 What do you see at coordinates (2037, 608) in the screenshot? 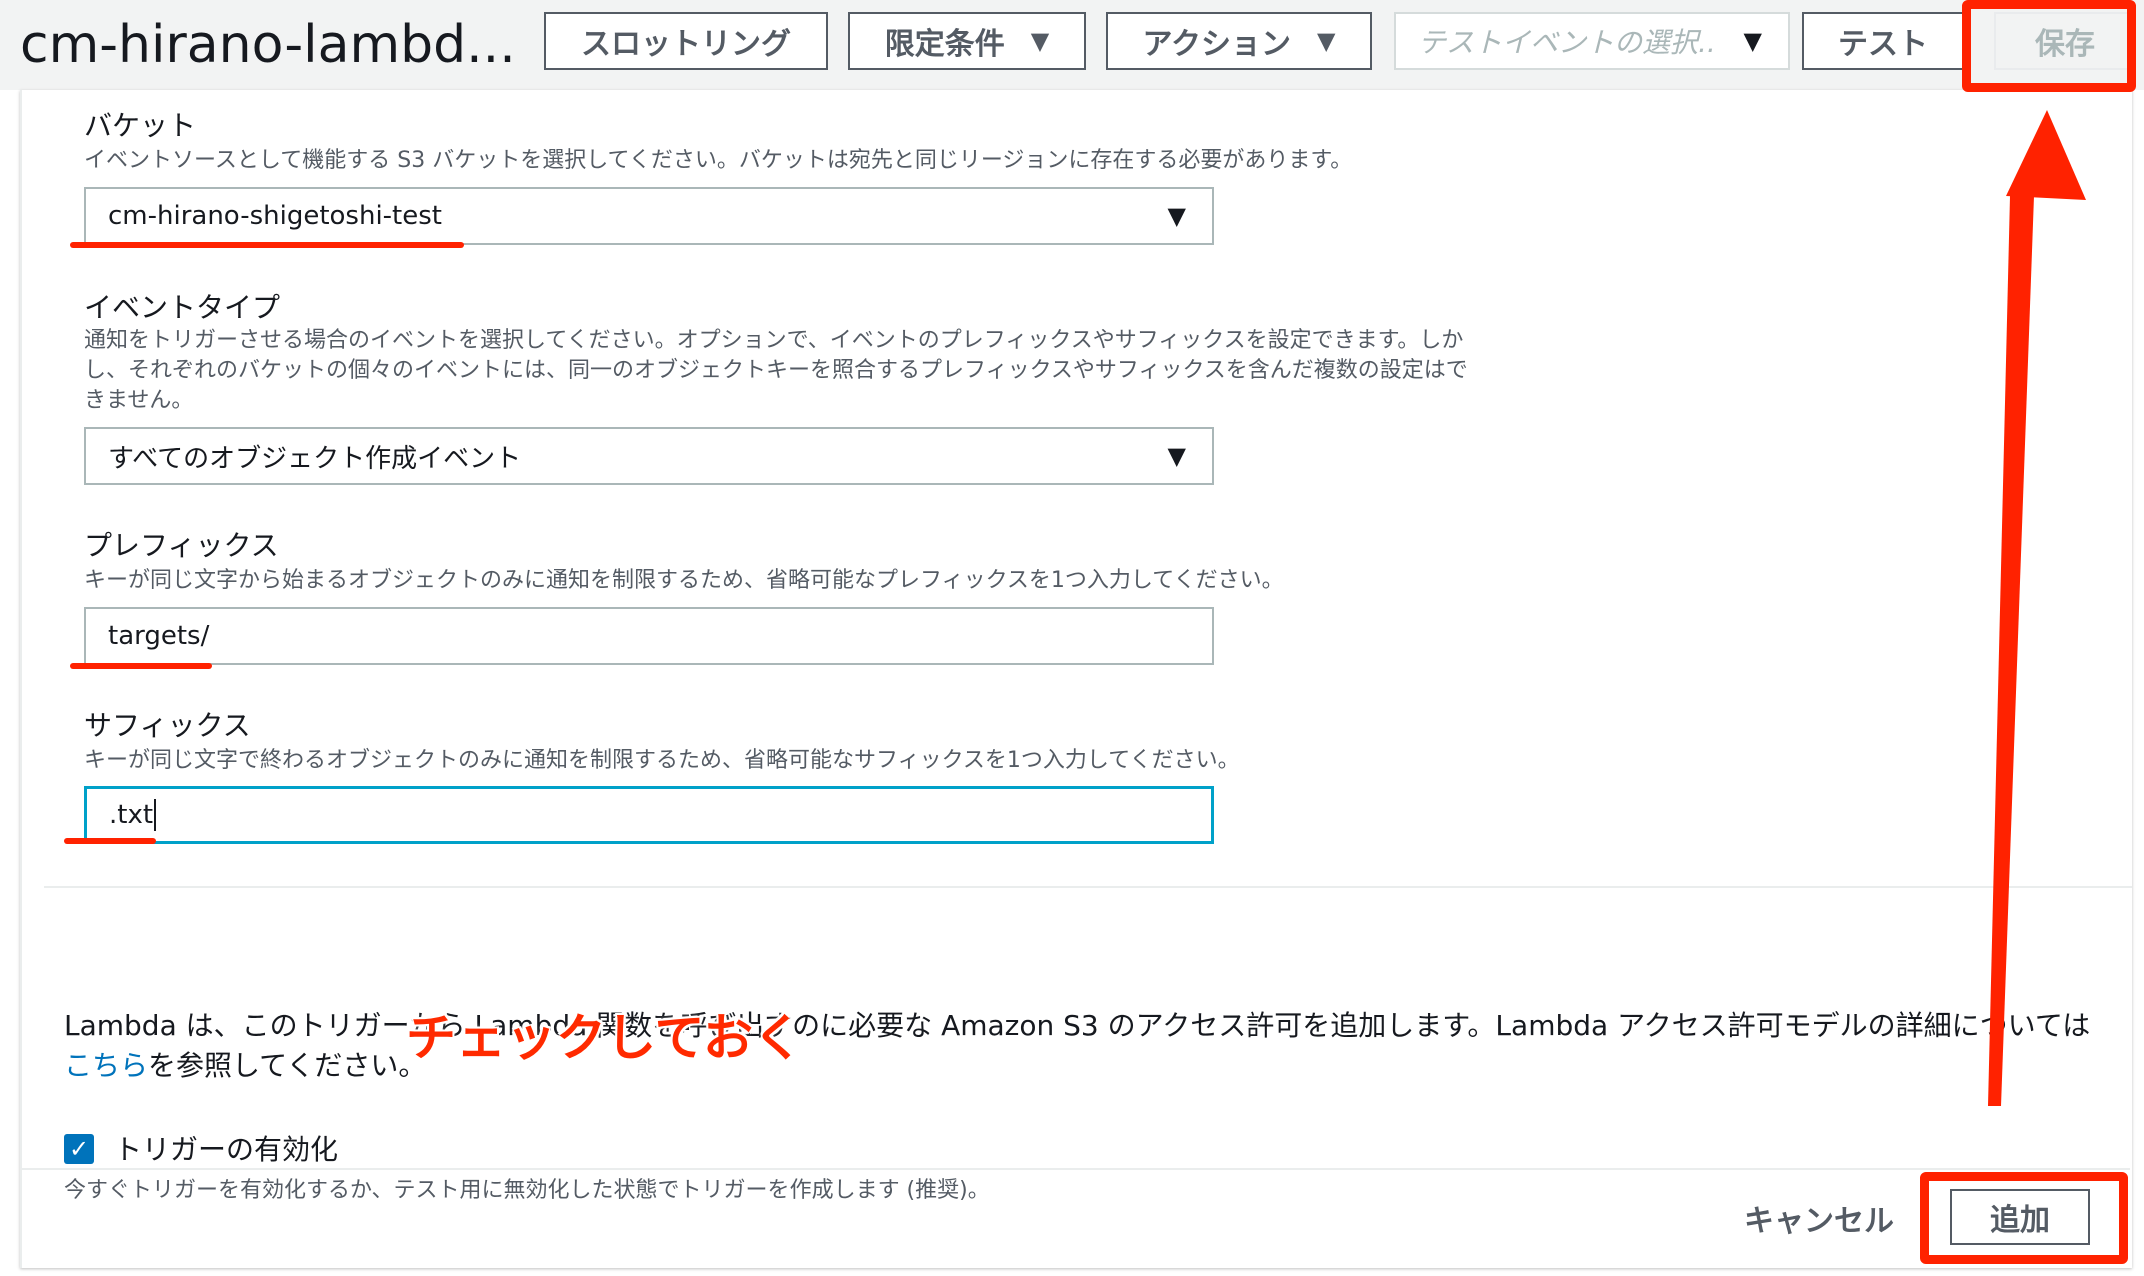
I see `annotation-arrow` at bounding box center [2037, 608].